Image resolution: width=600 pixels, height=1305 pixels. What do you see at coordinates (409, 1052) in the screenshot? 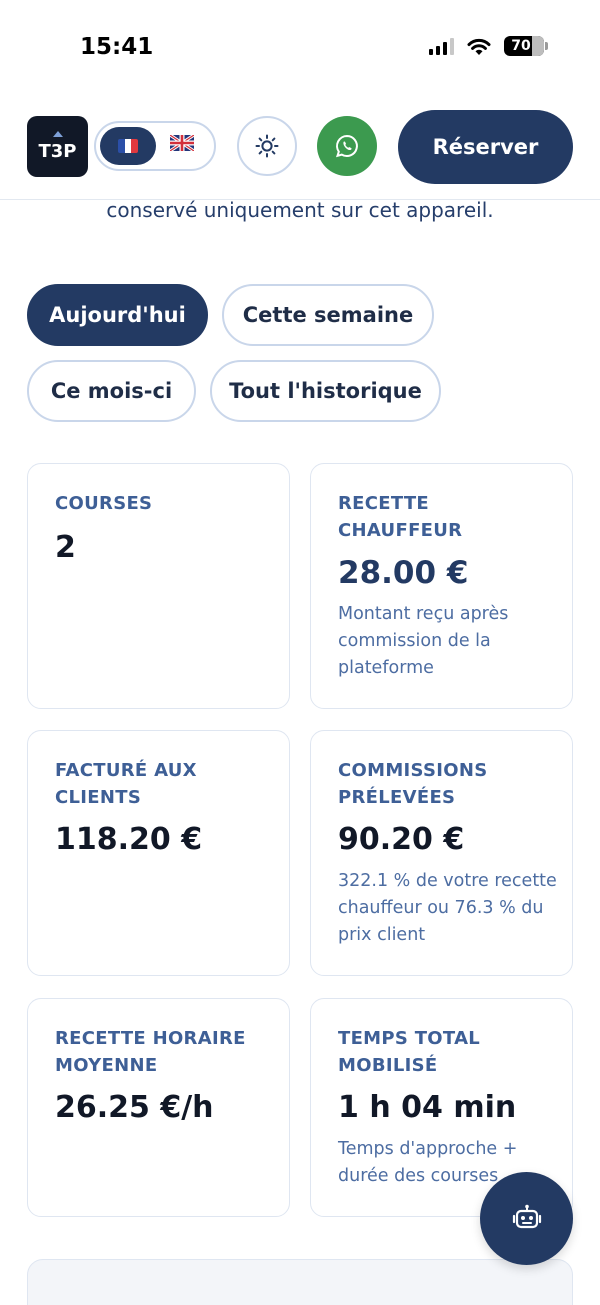
I see `stat-label-temps-total: TEMPS TOTAL MOBILISÉ` at bounding box center [409, 1052].